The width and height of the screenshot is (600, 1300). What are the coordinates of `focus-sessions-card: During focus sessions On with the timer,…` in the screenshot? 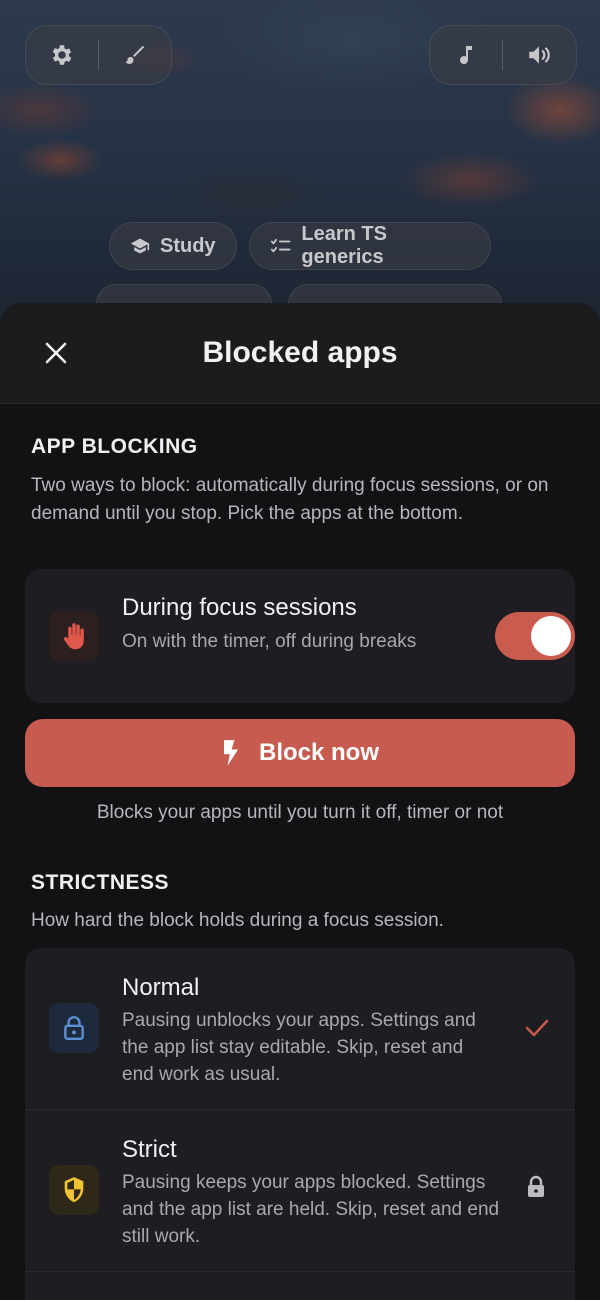 It's located at (300, 636).